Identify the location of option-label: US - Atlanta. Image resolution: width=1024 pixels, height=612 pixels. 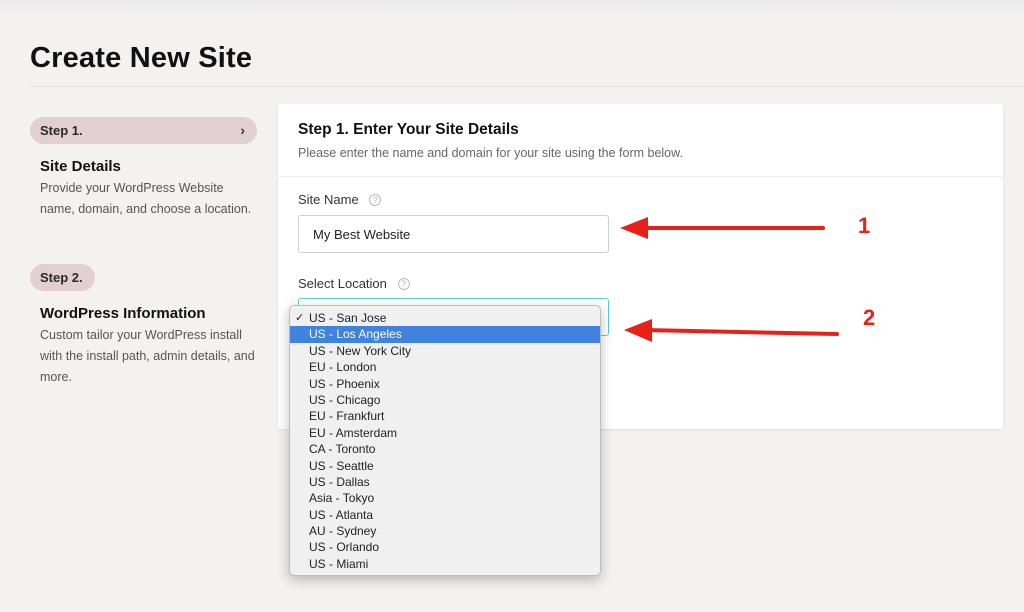
(341, 514).